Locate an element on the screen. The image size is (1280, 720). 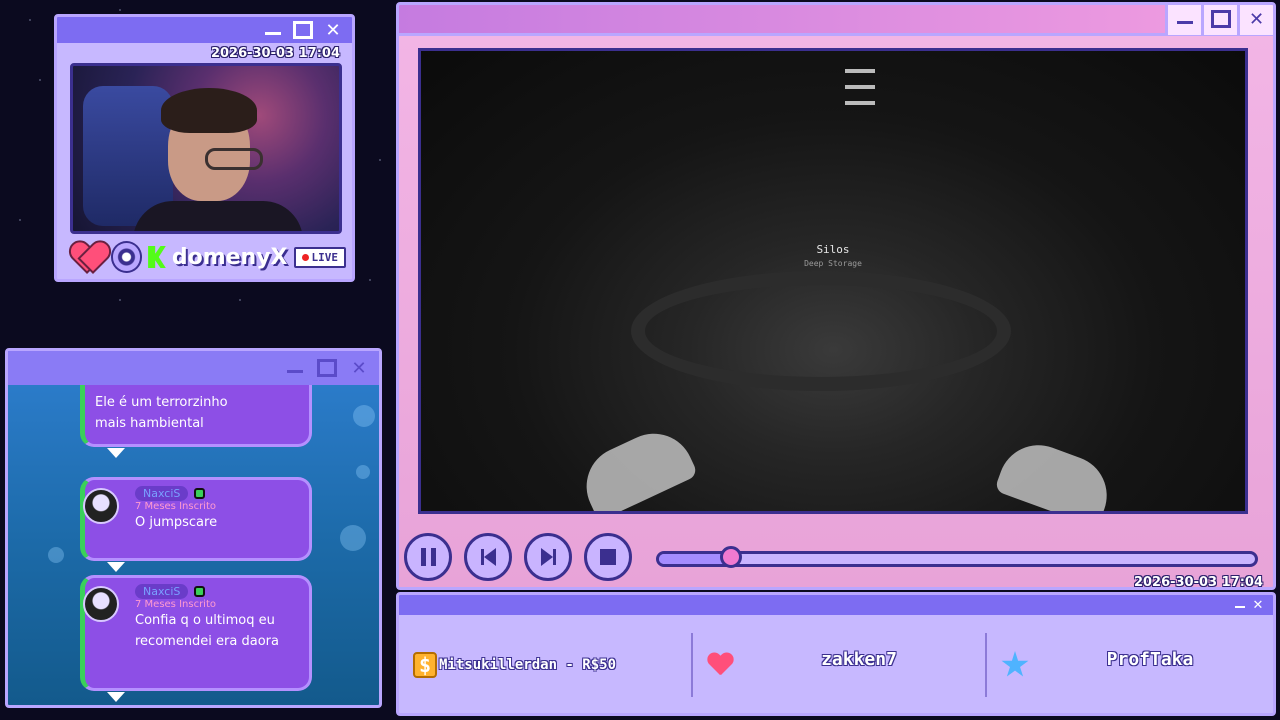
recent-events: $ Mitsukillerdan - R$50 zakken7 ProfTaka is located at coordinates (836, 664).